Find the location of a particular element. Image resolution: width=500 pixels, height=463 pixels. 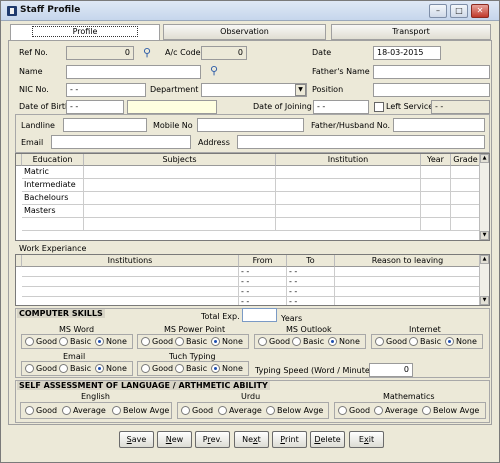

touch-typing-basic-radio is located at coordinates (179, 368).